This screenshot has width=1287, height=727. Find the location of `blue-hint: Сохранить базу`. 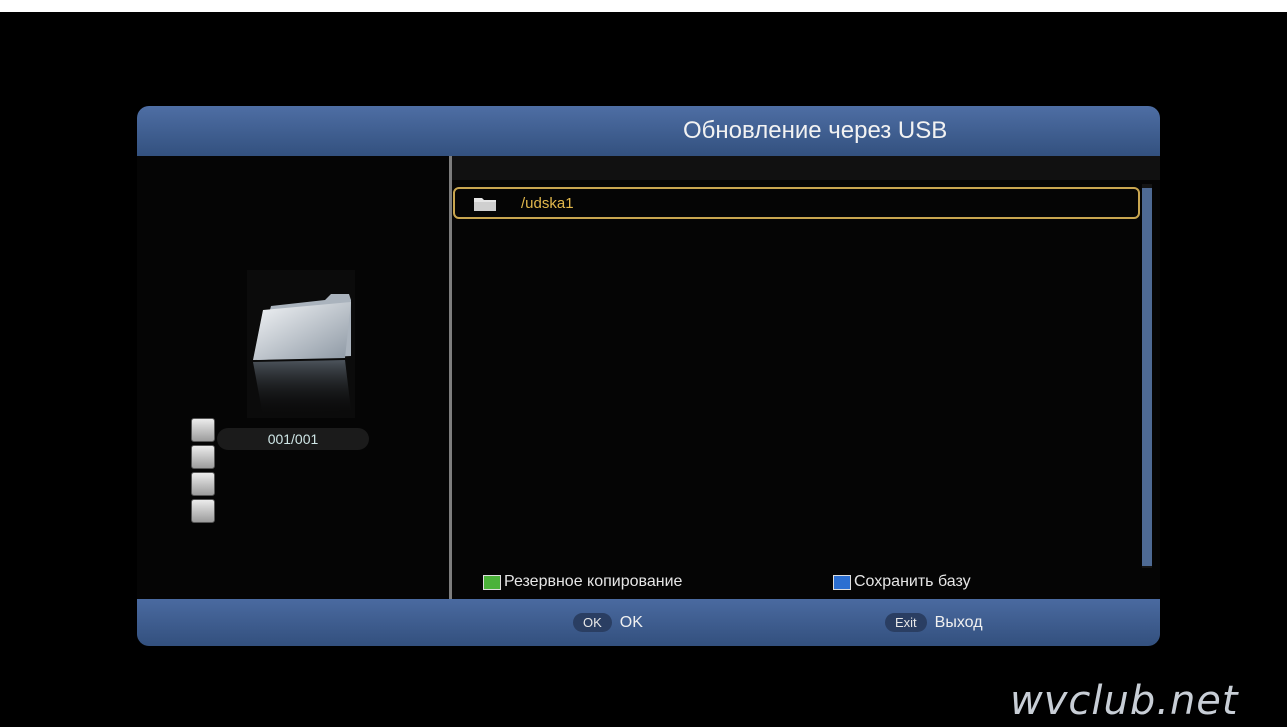

blue-hint: Сохранить базу is located at coordinates (902, 582).